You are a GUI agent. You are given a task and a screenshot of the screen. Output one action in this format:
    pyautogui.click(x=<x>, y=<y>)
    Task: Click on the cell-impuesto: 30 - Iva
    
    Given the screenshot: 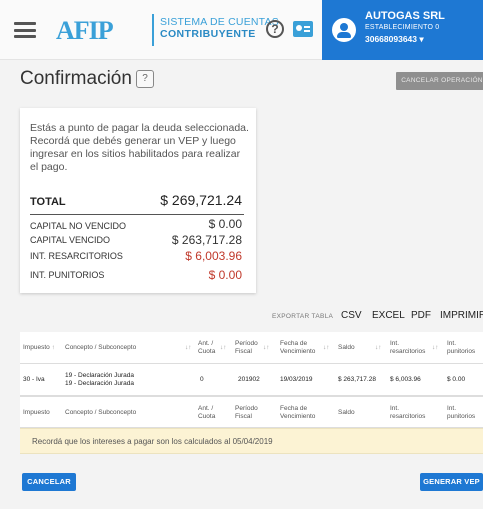 What is the action you would take?
    pyautogui.click(x=34, y=379)
    